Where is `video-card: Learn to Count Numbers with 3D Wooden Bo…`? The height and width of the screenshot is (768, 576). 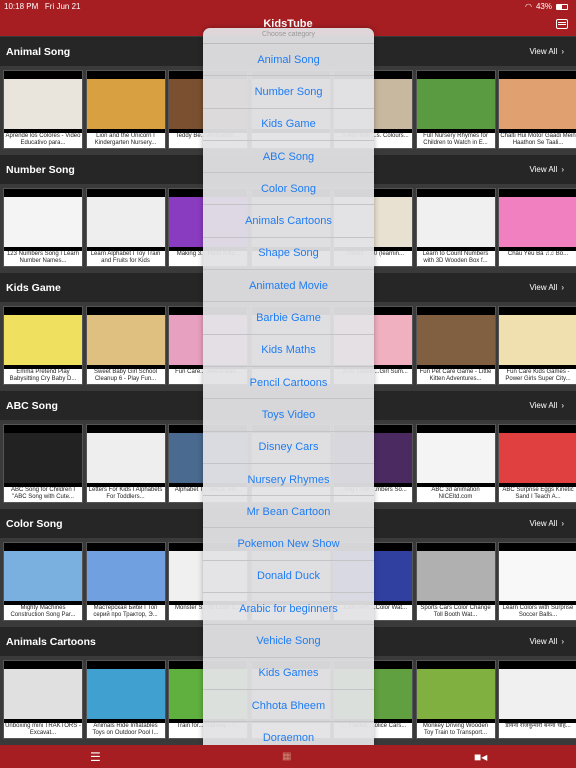
video-card: Learn to Count Numbers with 3D Wooden Bo… is located at coordinates (455, 227).